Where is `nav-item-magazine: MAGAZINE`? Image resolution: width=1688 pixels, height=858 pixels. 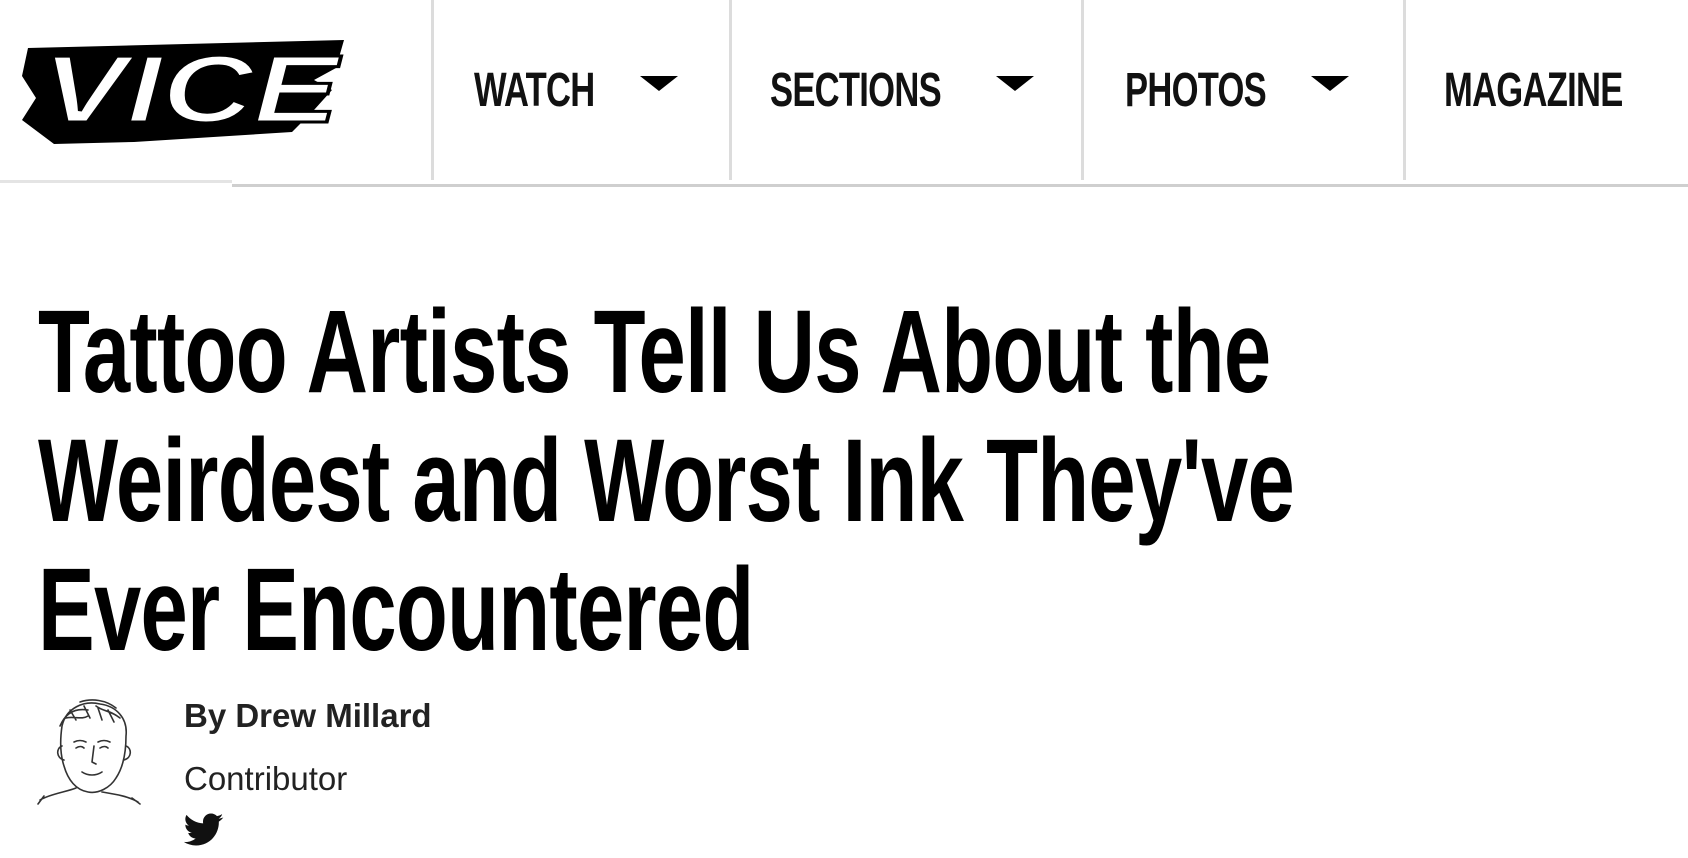 nav-item-magazine: MAGAZINE is located at coordinates (1564, 90).